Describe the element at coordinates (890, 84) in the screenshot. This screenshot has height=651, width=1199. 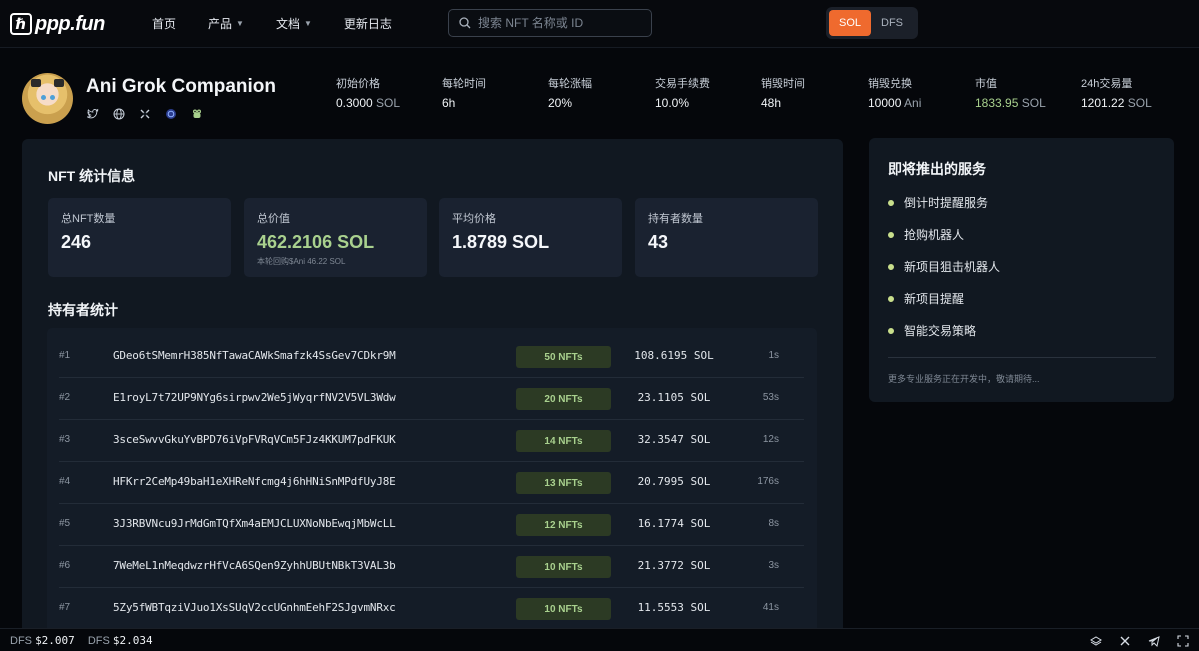
I see `stat-label: 销毁兑换` at that location.